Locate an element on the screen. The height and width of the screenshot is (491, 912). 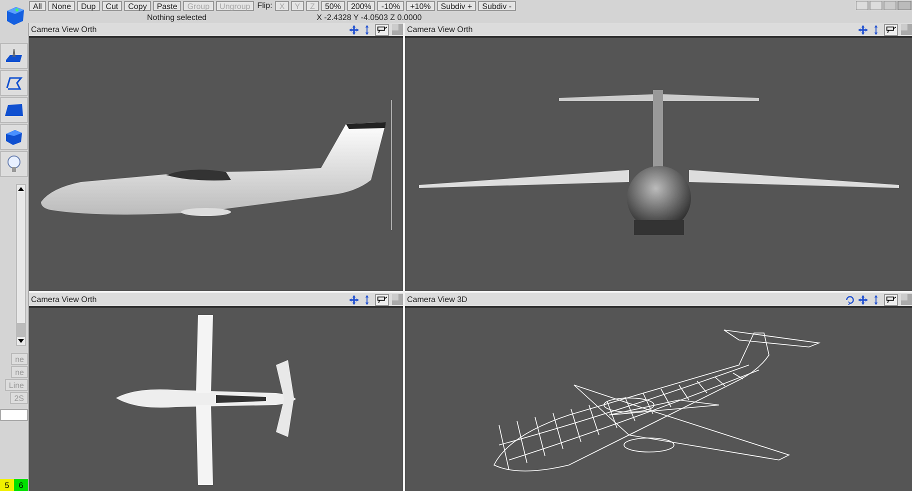
window-controls-icon is located at coordinates (884, 5).